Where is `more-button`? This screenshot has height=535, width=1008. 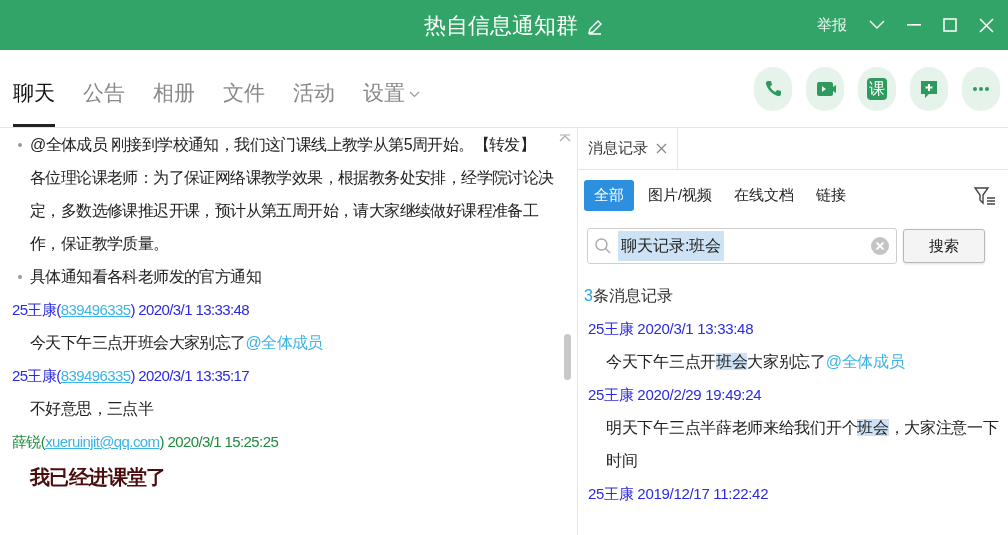
more-button is located at coordinates (981, 88).